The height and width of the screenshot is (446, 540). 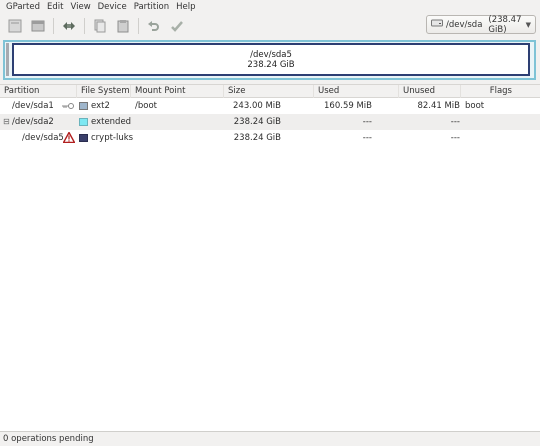 I want to click on menubar: GParted Edit View Device Partition Help, so click(x=270, y=6).